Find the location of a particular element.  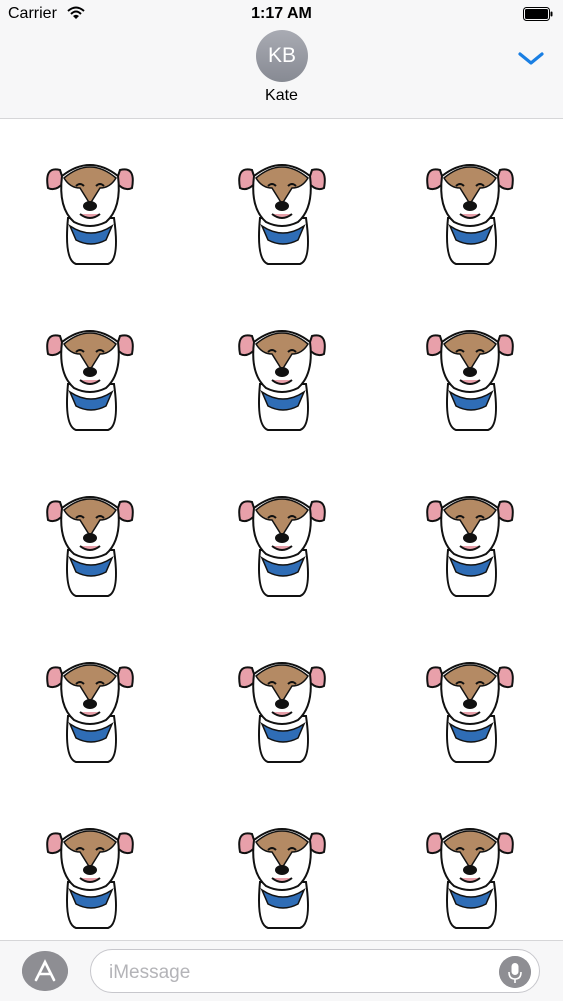

conversation-header: KB Kate is located at coordinates (281, 73).